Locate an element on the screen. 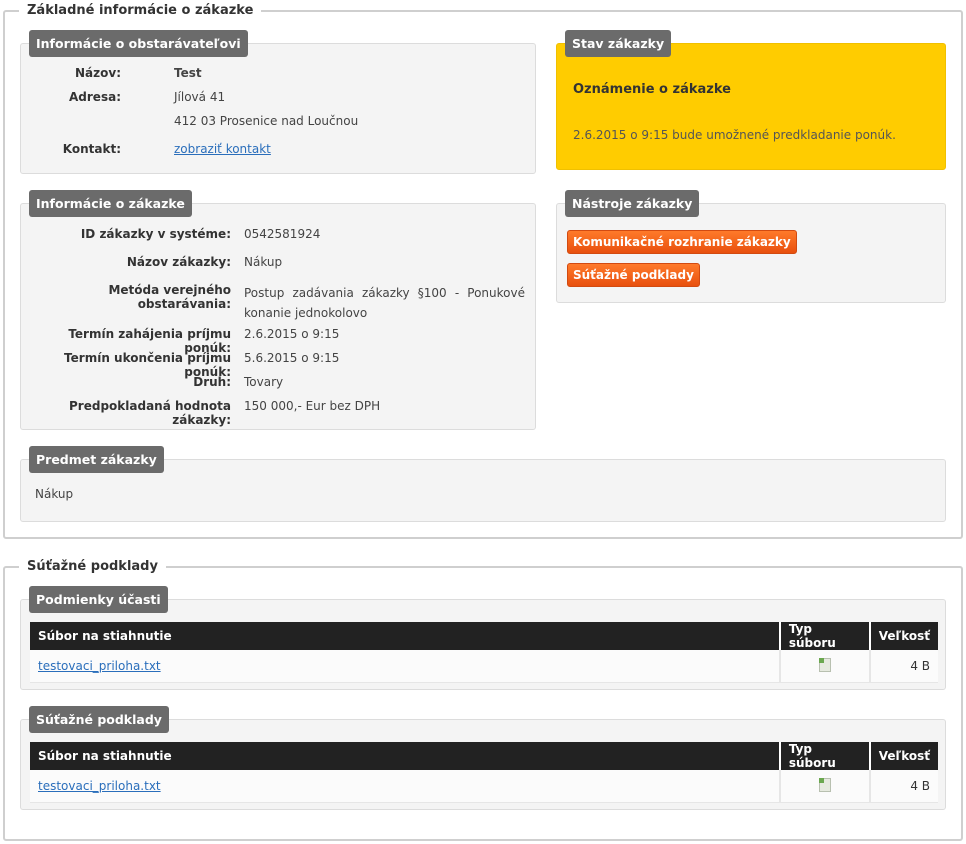  offer-start-value: 2.6.2015 o 9:15 is located at coordinates (292, 334).